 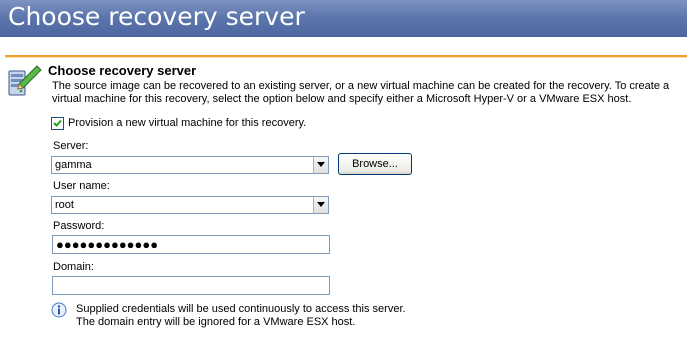 What do you see at coordinates (122, 70) in the screenshot?
I see `section-title: Choose recovery server` at bounding box center [122, 70].